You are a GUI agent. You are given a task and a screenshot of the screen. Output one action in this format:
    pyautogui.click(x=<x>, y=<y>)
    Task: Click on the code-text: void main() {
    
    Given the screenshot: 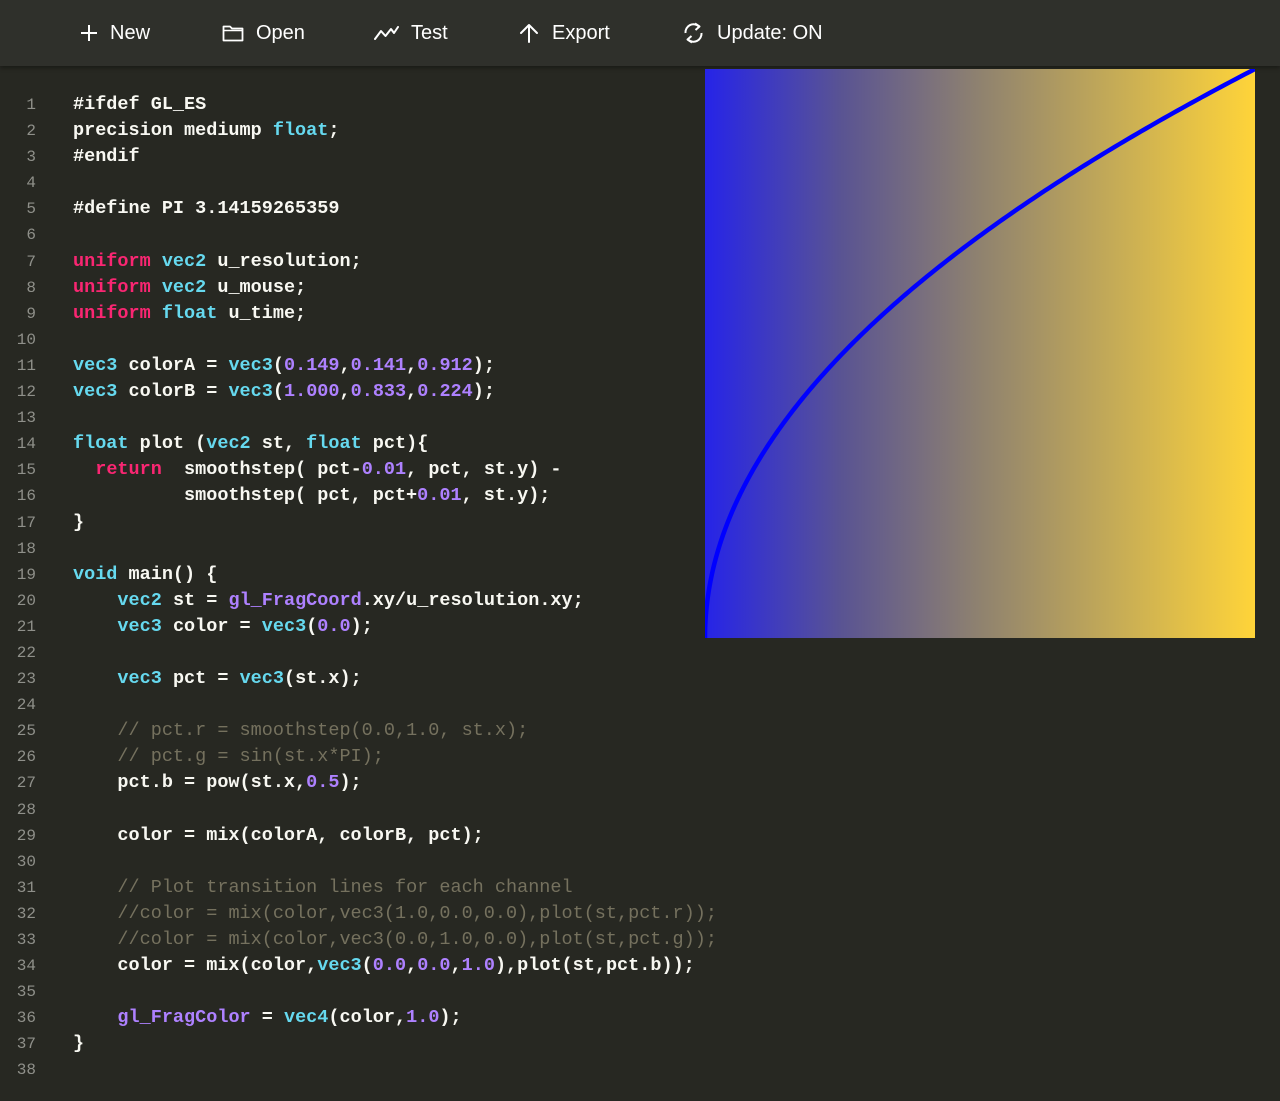 What is the action you would take?
    pyautogui.click(x=145, y=575)
    